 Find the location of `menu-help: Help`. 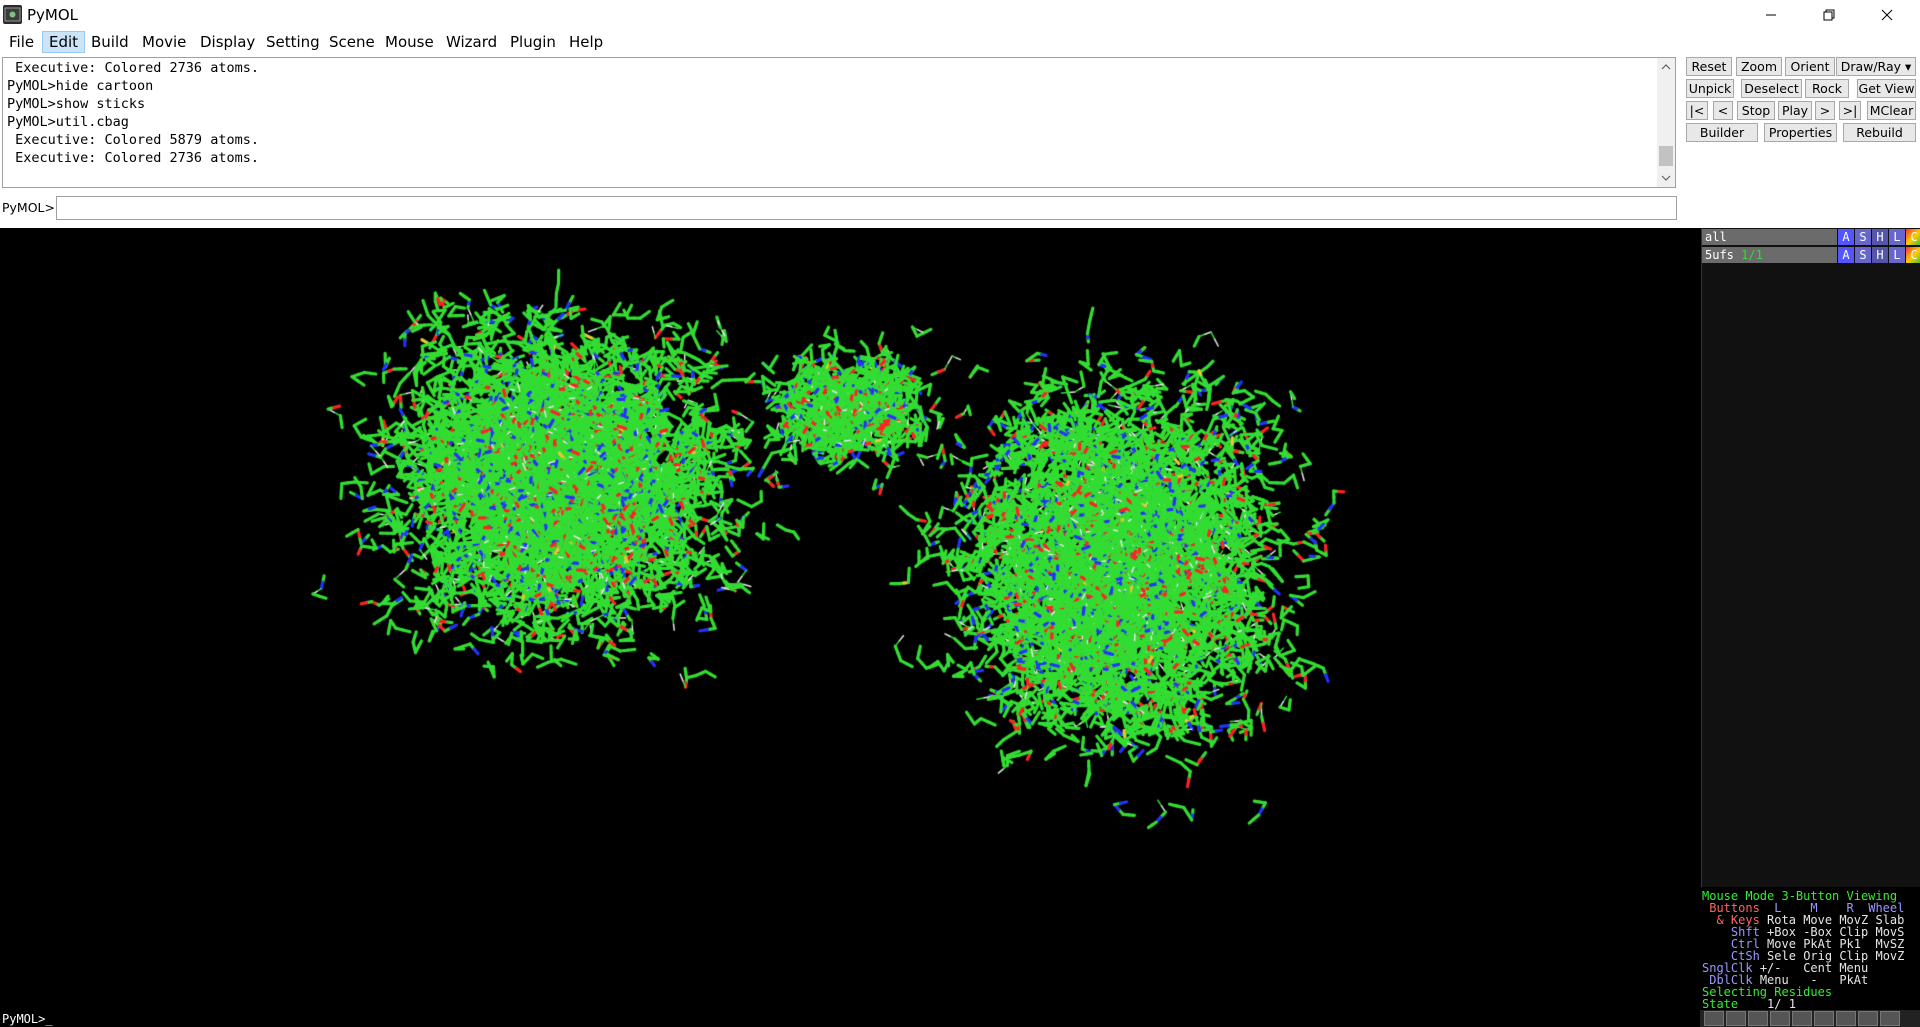

menu-help: Help is located at coordinates (586, 42).